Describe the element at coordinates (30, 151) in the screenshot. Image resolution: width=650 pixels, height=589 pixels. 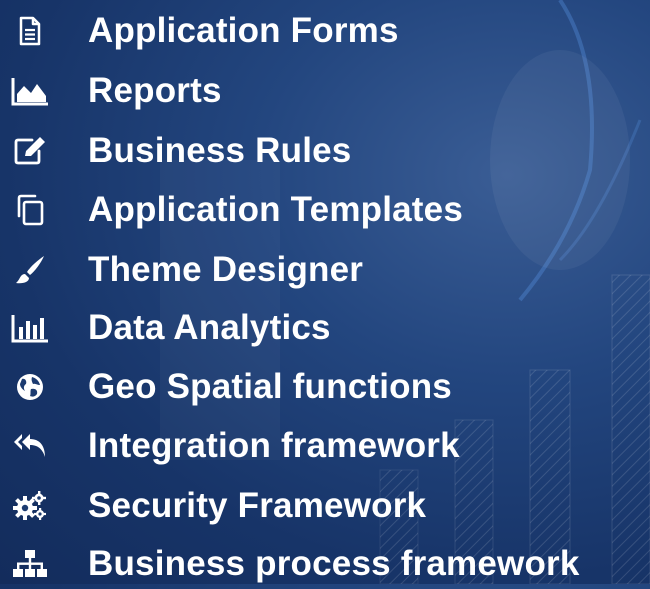
I see `edit-icon` at that location.